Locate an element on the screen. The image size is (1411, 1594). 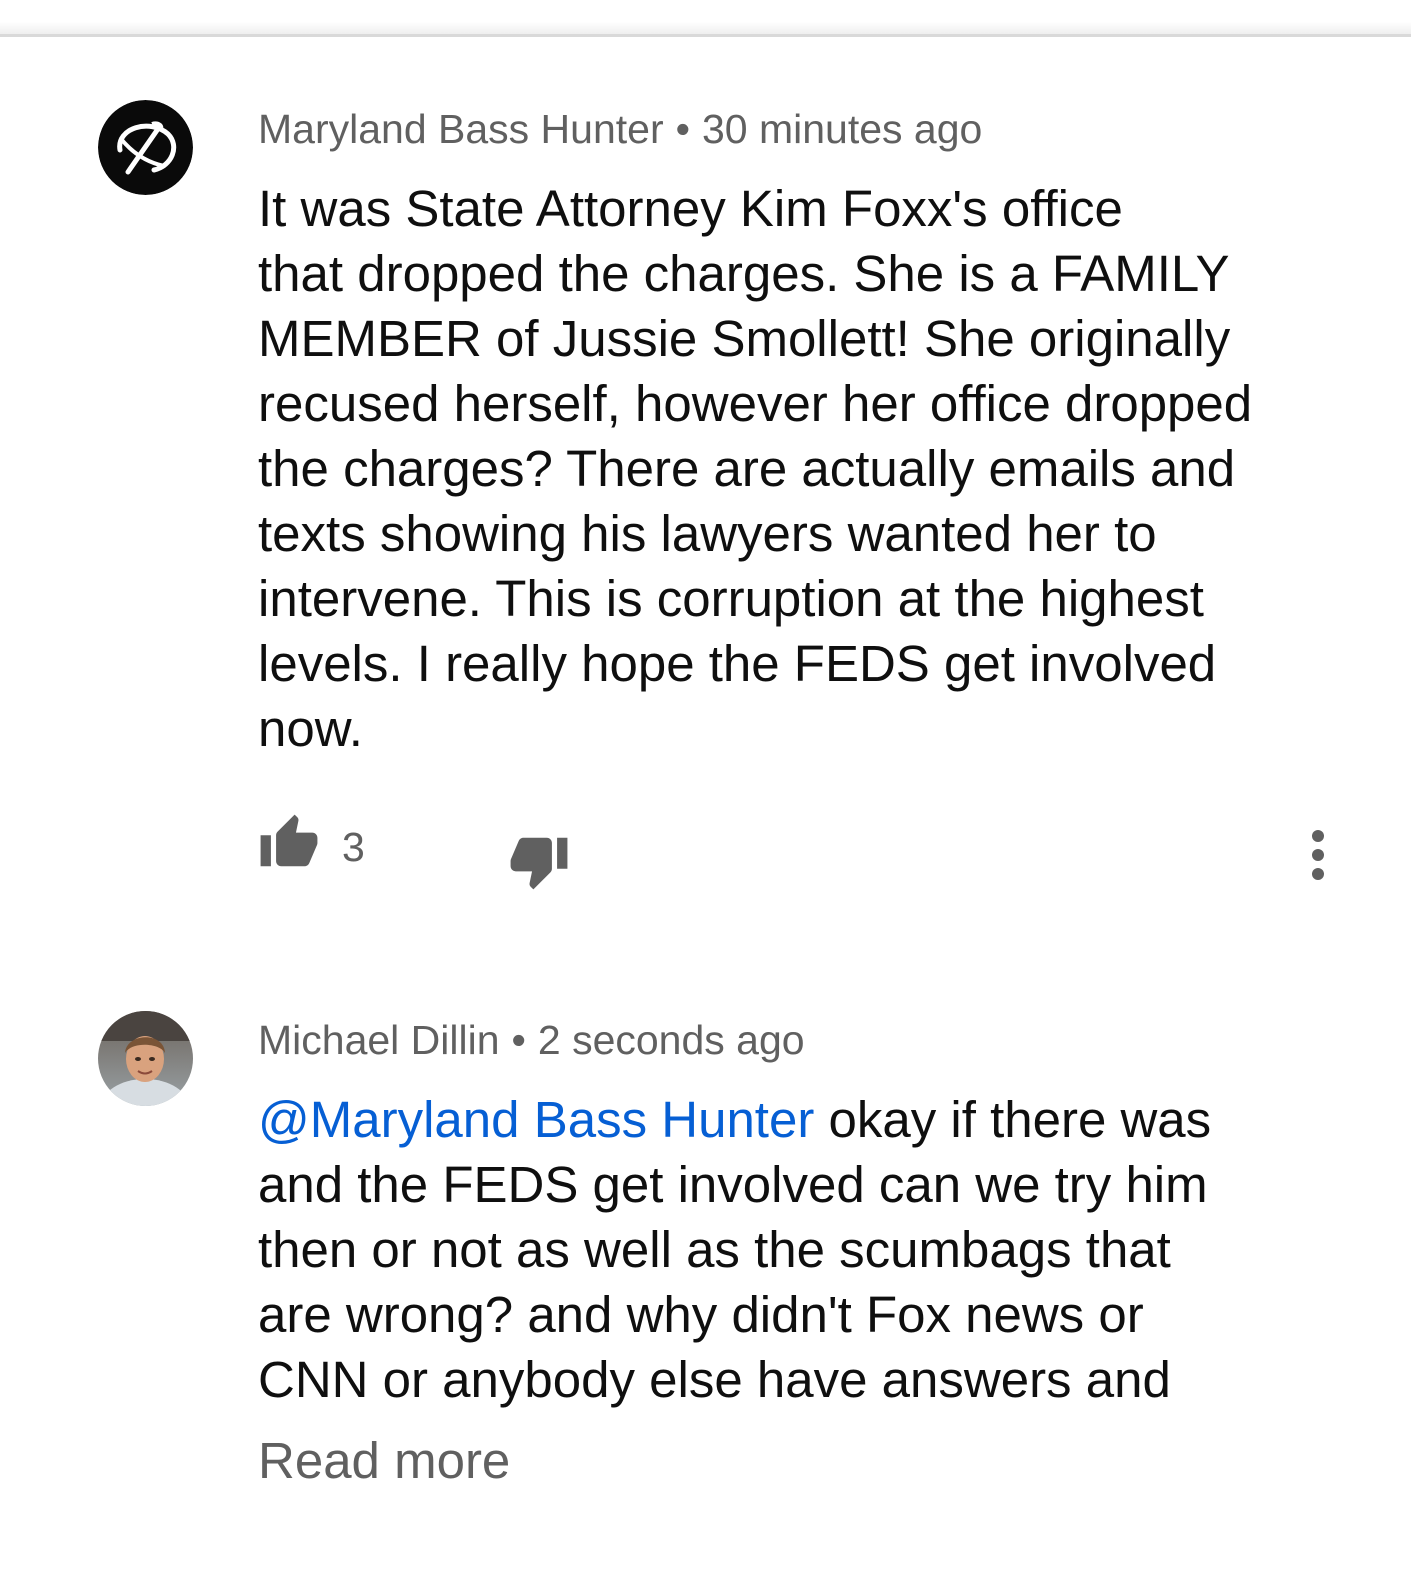
more-options-button is located at coordinates (1318, 858).